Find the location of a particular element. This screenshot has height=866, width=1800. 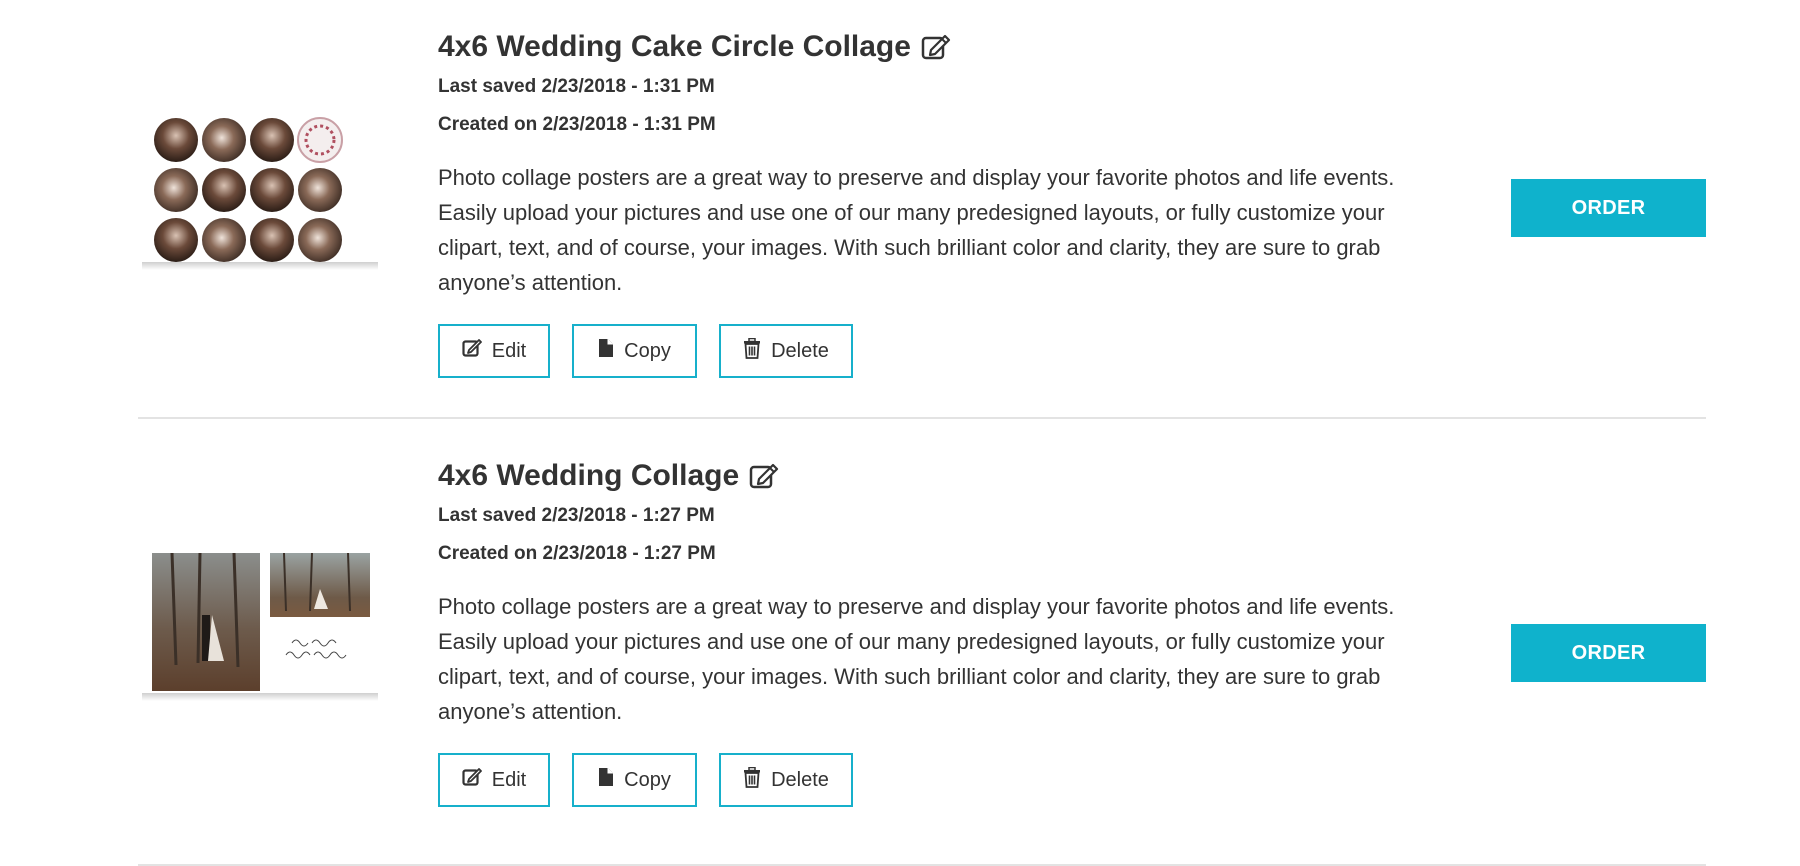

created-text: Created on 2/23/2018 - 1:31 PM is located at coordinates (577, 124).